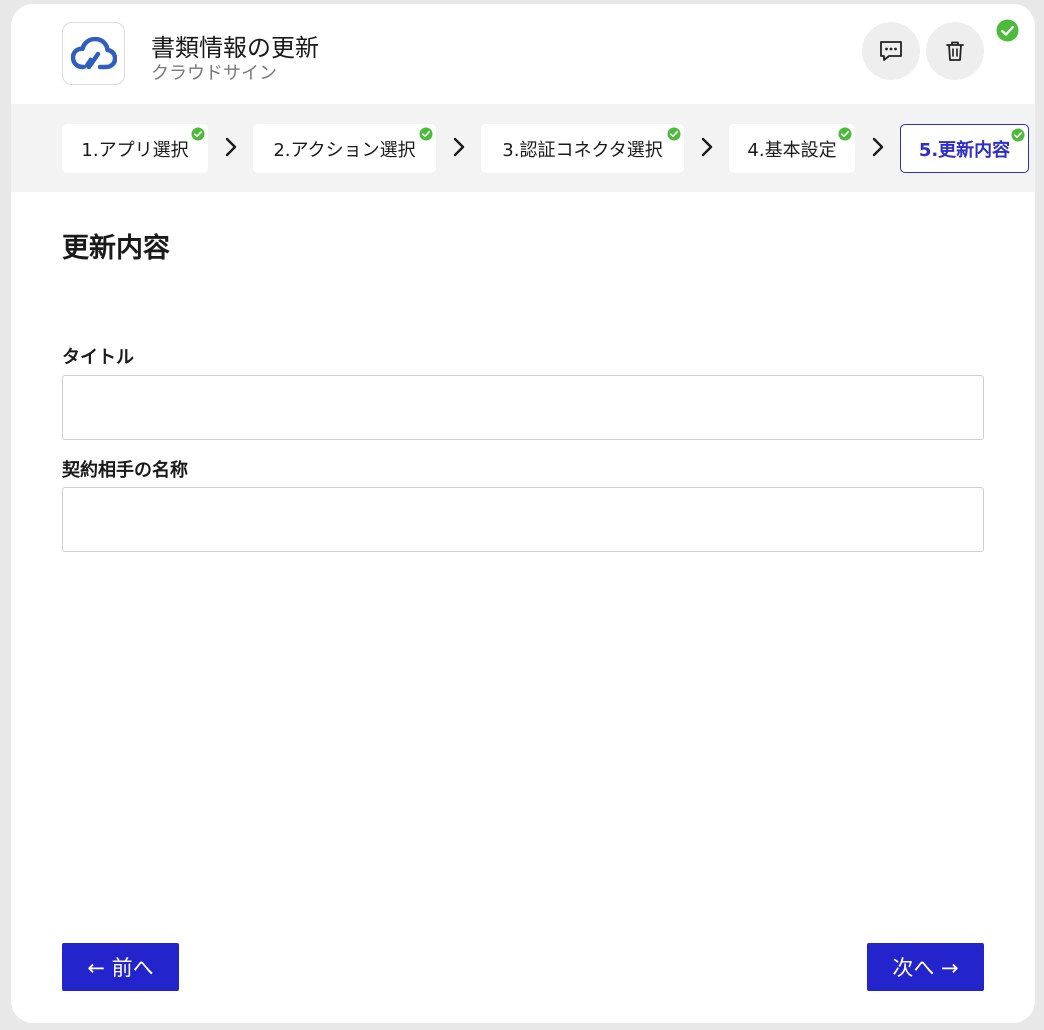  Describe the element at coordinates (523, 519) in the screenshot. I see `counterparty-name-input` at that location.